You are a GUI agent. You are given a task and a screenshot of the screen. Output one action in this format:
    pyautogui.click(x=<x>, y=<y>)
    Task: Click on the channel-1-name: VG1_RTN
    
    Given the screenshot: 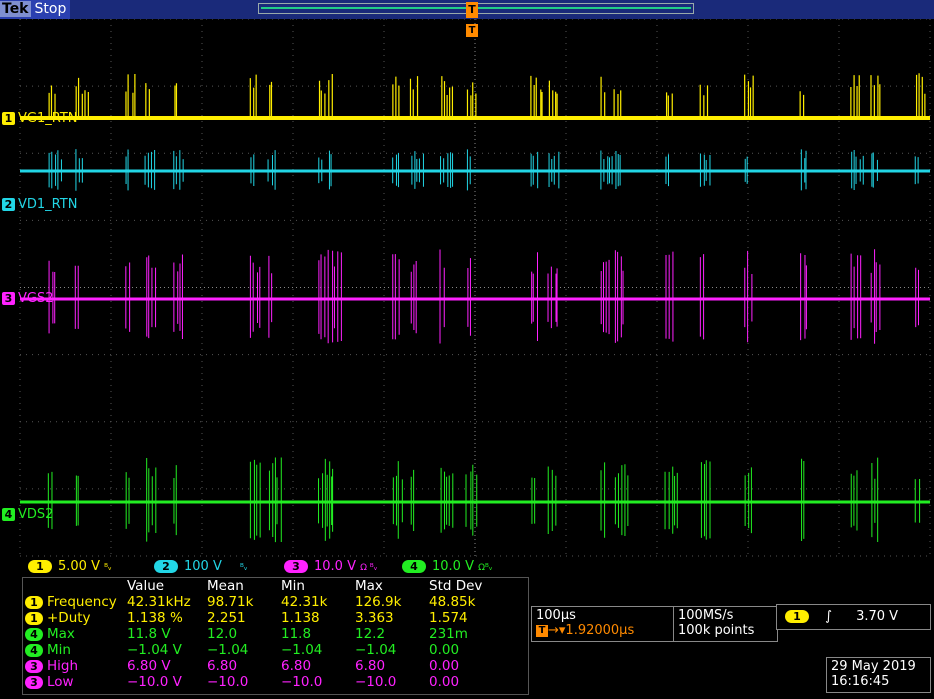 What is the action you would take?
    pyautogui.click(x=48, y=118)
    